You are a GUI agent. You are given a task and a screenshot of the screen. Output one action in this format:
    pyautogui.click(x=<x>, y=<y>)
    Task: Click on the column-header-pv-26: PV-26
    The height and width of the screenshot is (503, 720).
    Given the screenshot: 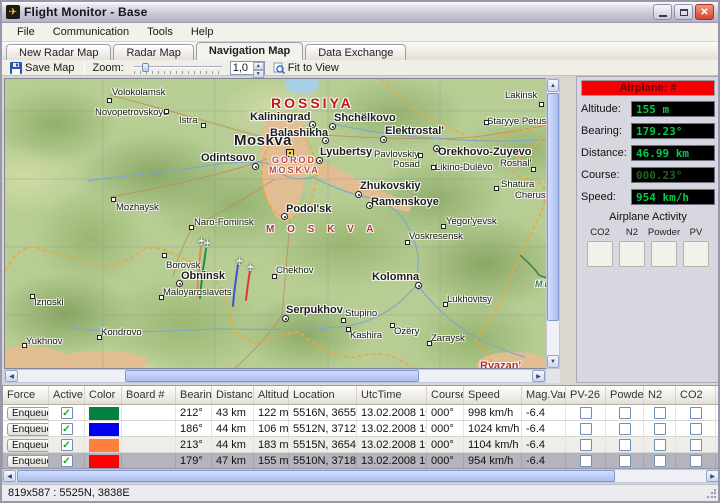 What is the action you would take?
    pyautogui.click(x=586, y=395)
    